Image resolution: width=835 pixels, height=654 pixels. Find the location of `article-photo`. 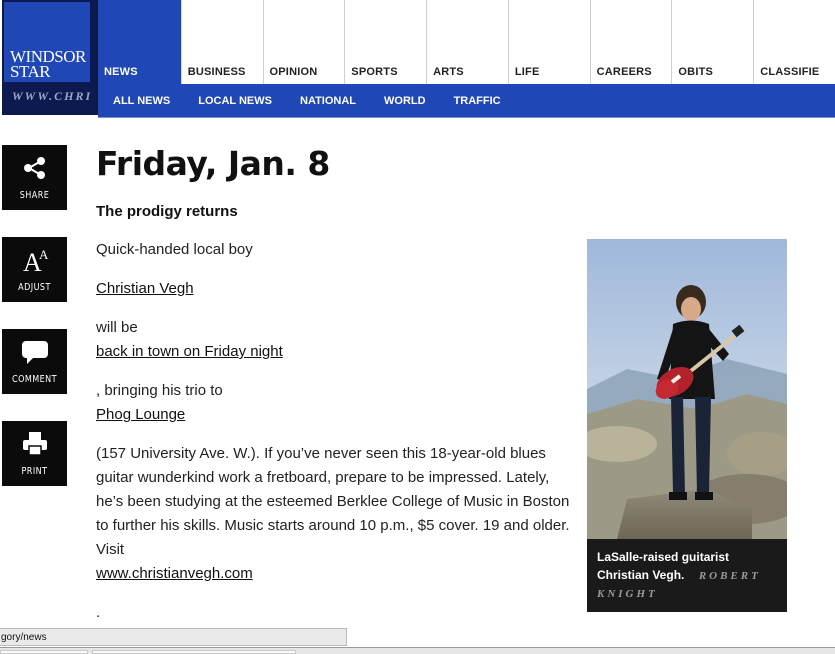

article-photo is located at coordinates (687, 389).